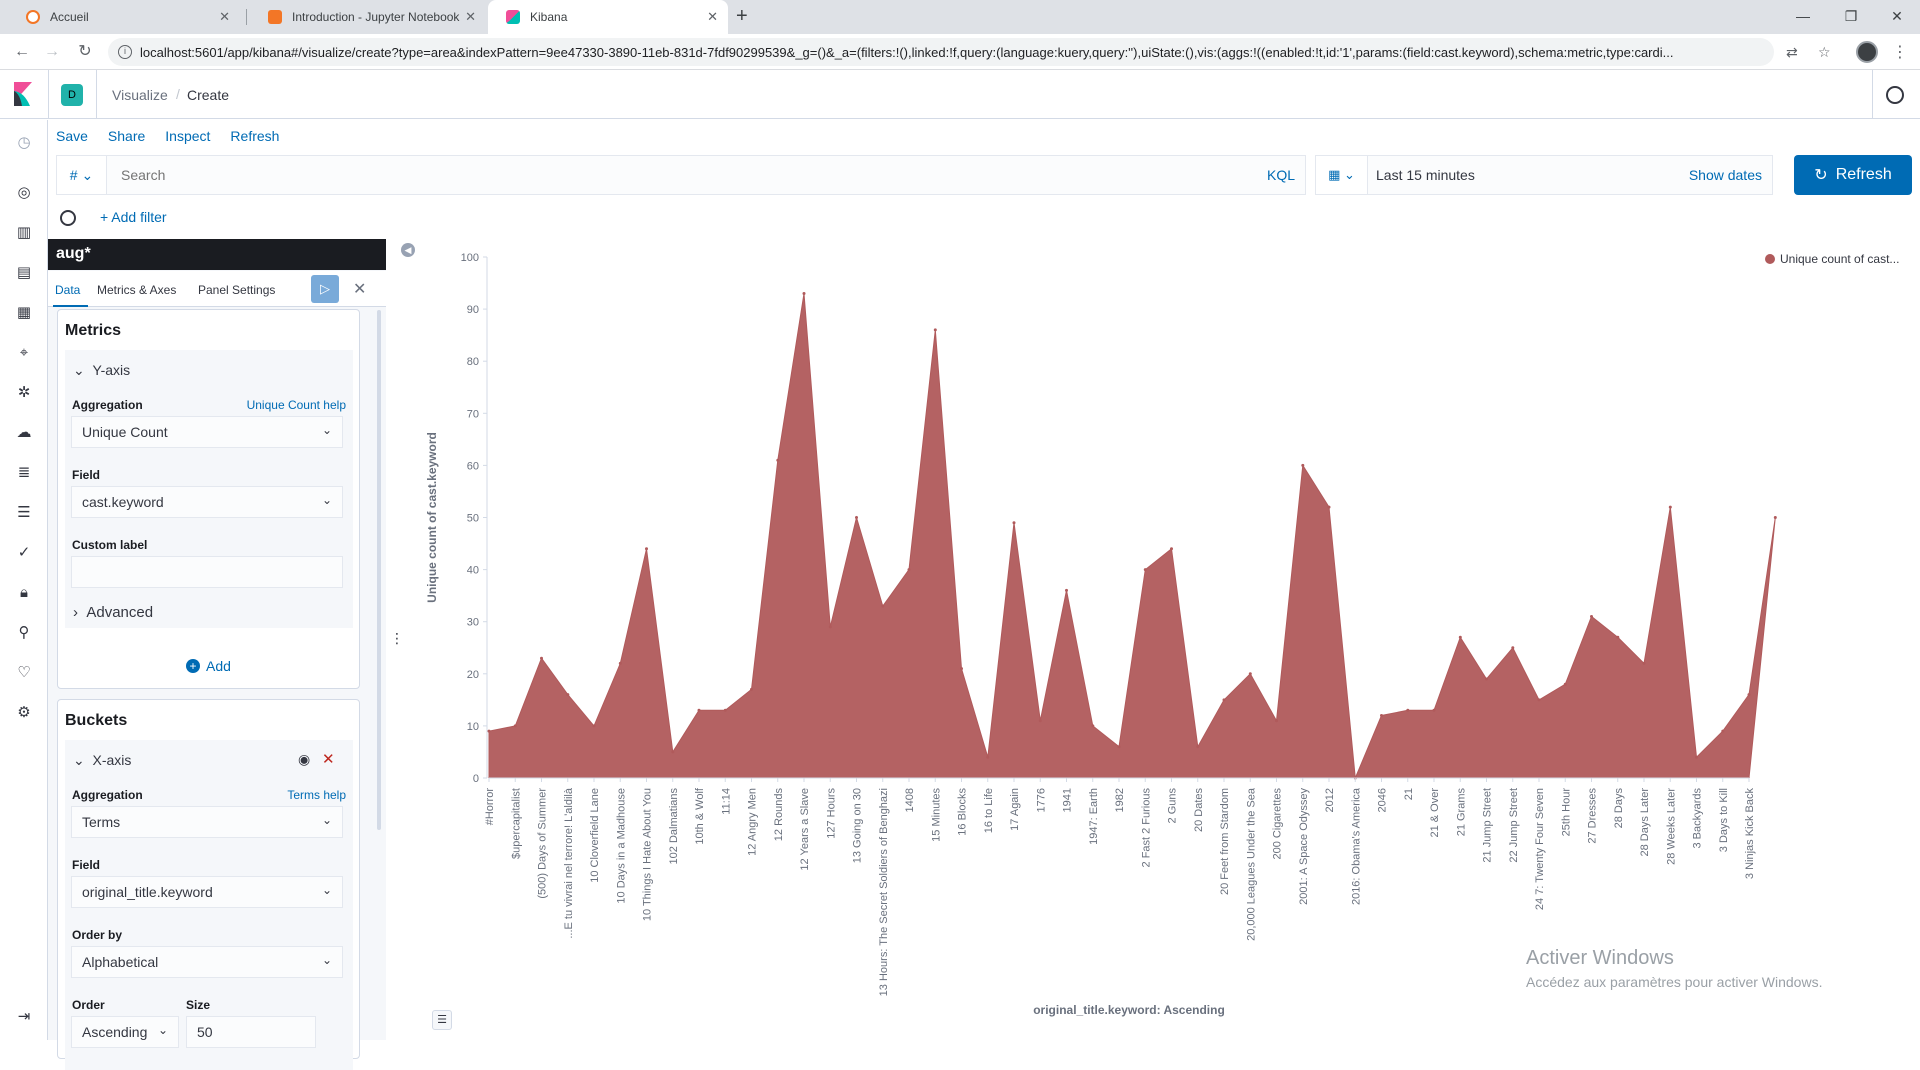 This screenshot has width=1920, height=1070. Describe the element at coordinates (147, 892) in the screenshot. I see `bucket-field-value: original_title.keyword` at that location.